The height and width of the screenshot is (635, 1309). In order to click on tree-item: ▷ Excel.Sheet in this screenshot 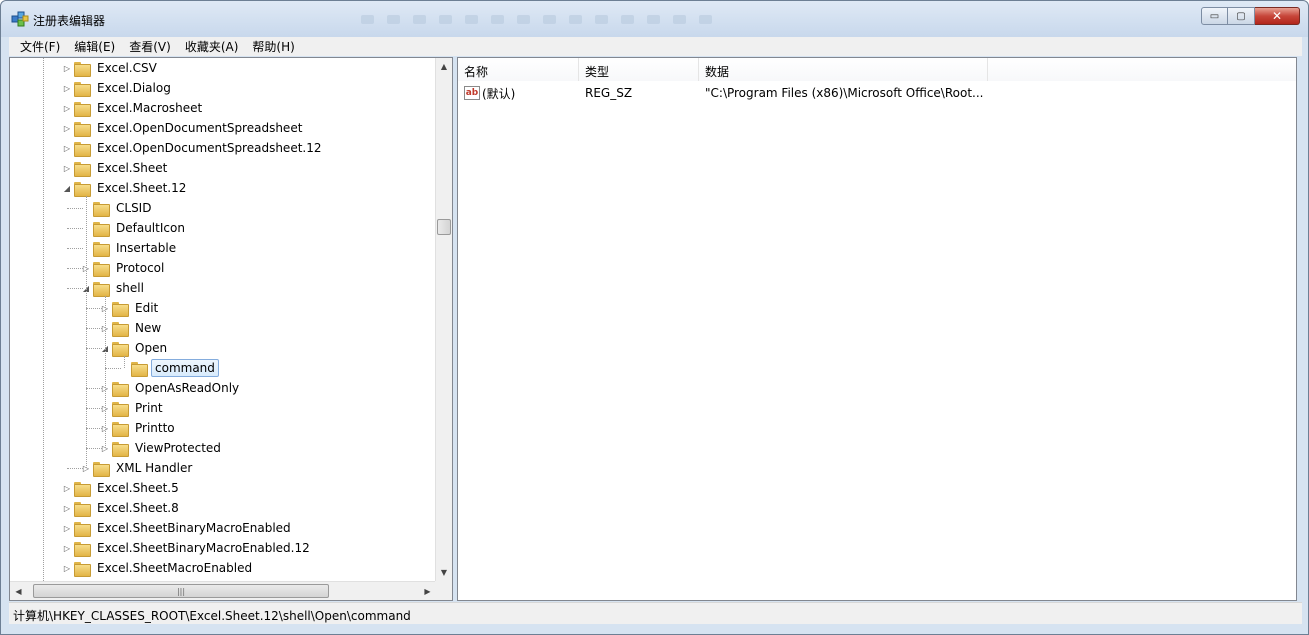, I will do `click(116, 168)`.